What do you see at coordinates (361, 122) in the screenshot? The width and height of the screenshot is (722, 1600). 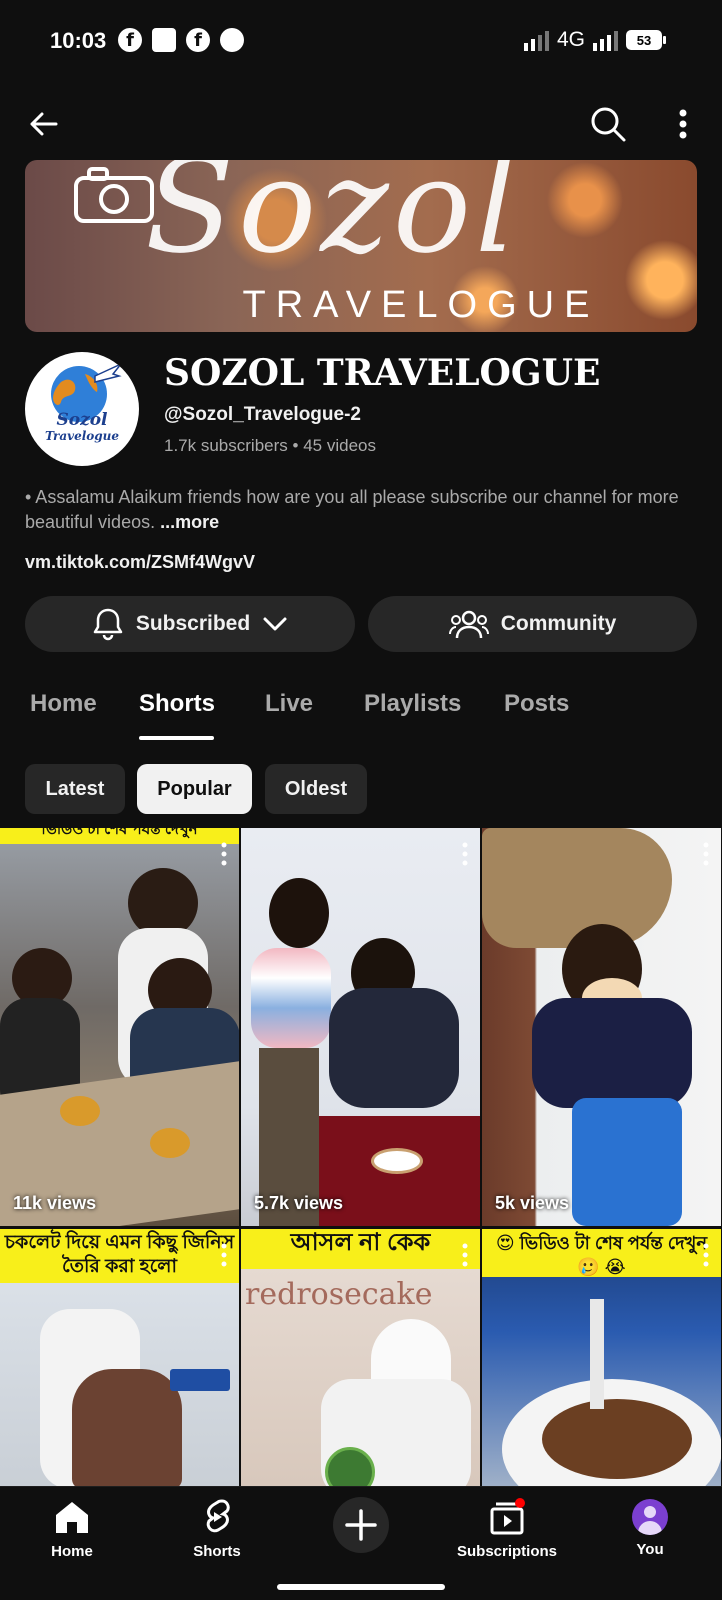 I see `top-app-bar` at bounding box center [361, 122].